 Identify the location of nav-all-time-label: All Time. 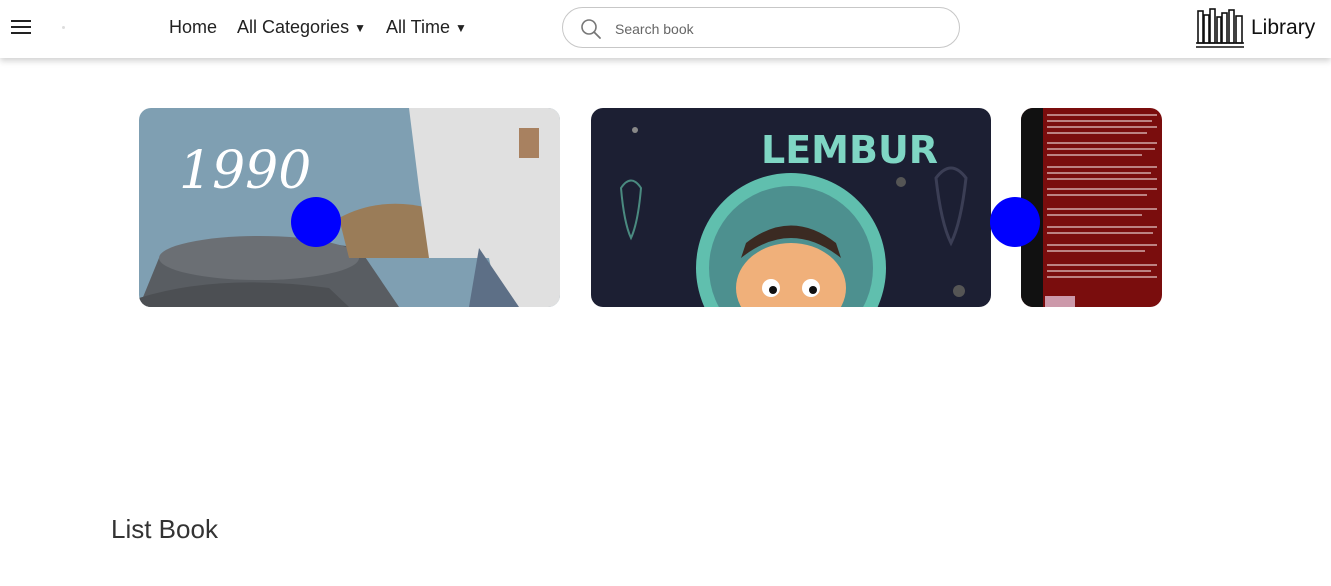
(417, 27).